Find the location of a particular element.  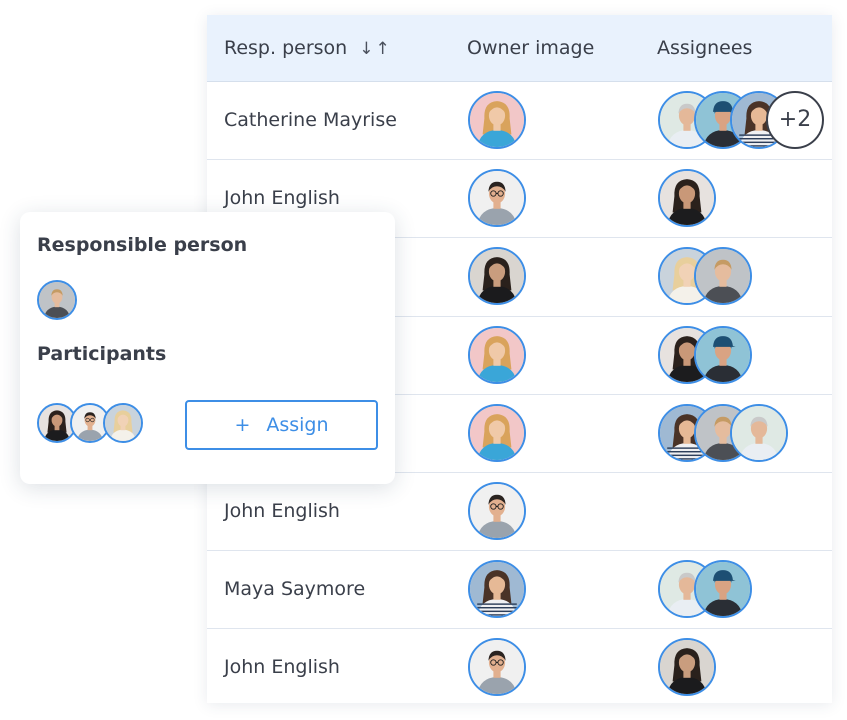

plus-icon: + is located at coordinates (242, 425).